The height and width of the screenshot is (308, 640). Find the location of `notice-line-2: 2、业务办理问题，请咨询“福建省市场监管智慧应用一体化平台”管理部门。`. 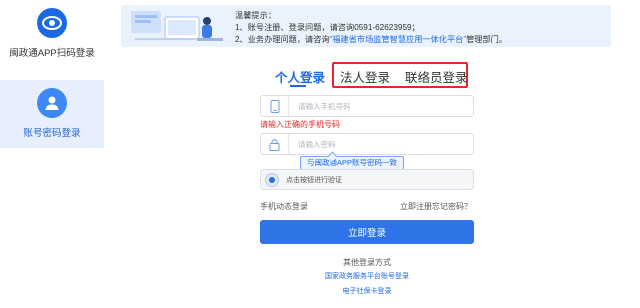

notice-line-2: 2、业务办理问题，请咨询“福建省市场监管智慧应用一体化平台”管理部门。 is located at coordinates (371, 40).